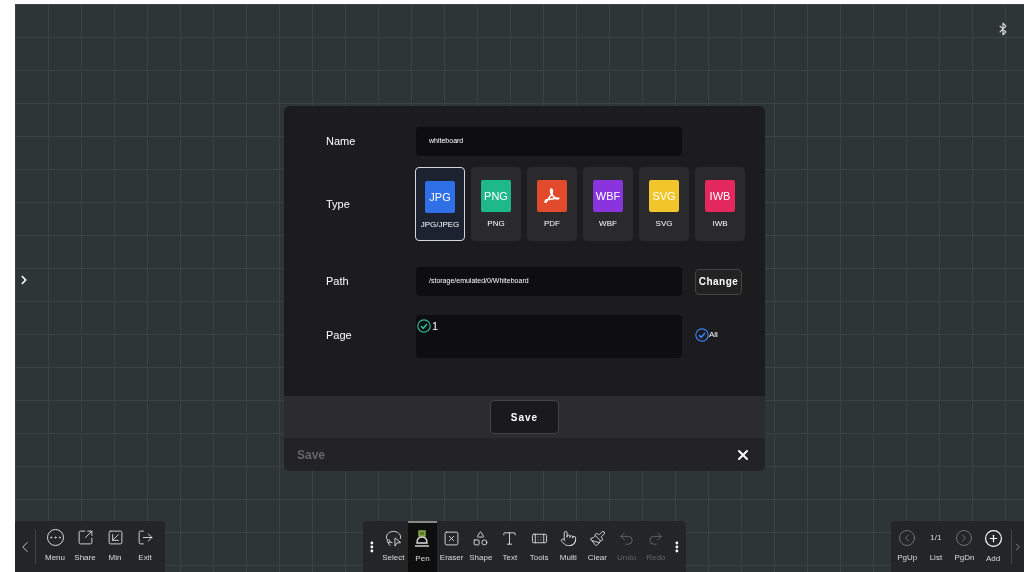 This screenshot has height=572, width=1024. What do you see at coordinates (539, 546) in the screenshot?
I see `tool-button: Tools` at bounding box center [539, 546].